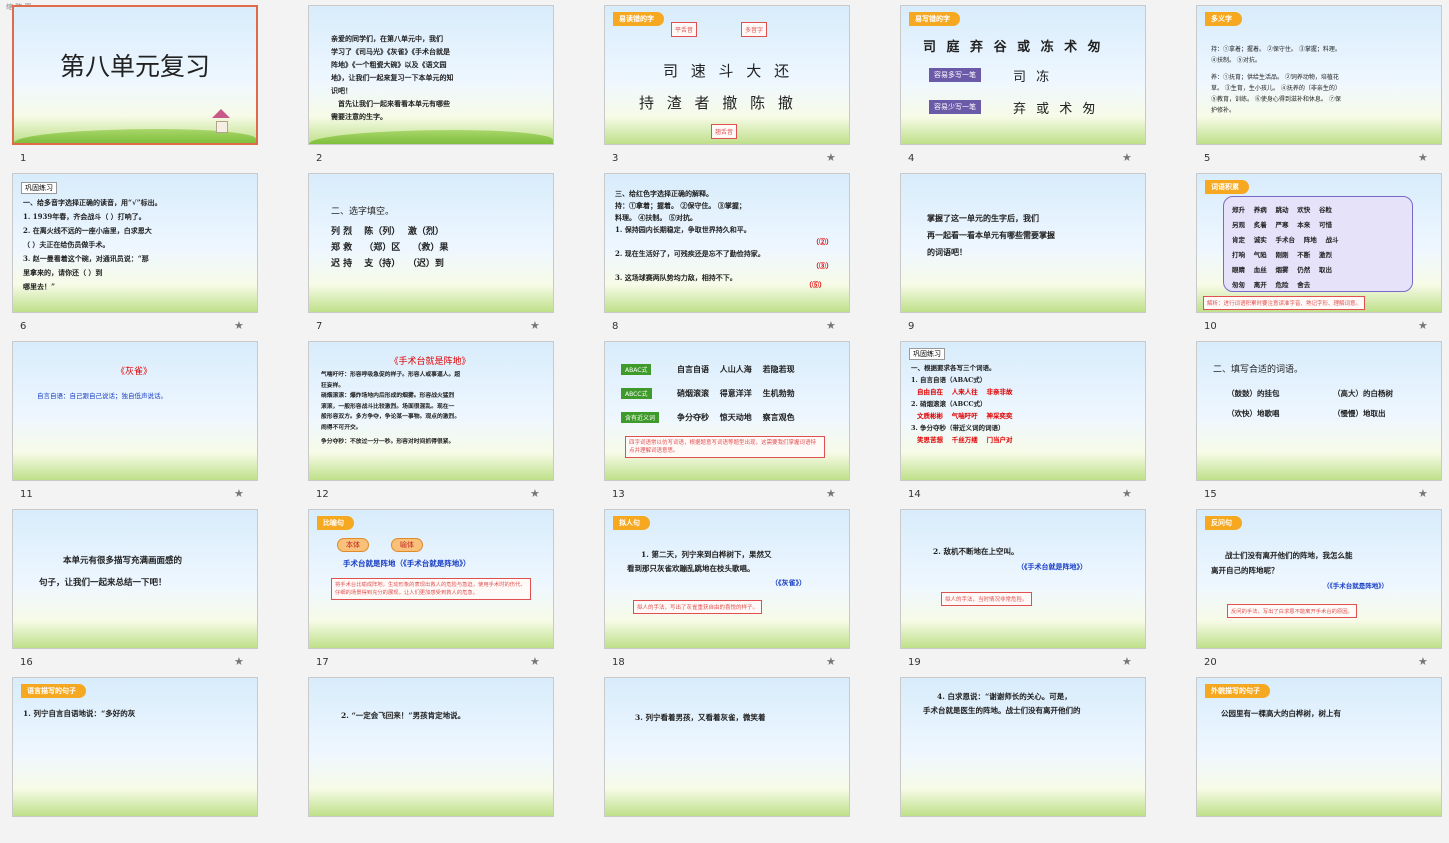 The height and width of the screenshot is (843, 1449). I want to click on note-box: 拟人的手法，当时情况非常危险。, so click(986, 599).